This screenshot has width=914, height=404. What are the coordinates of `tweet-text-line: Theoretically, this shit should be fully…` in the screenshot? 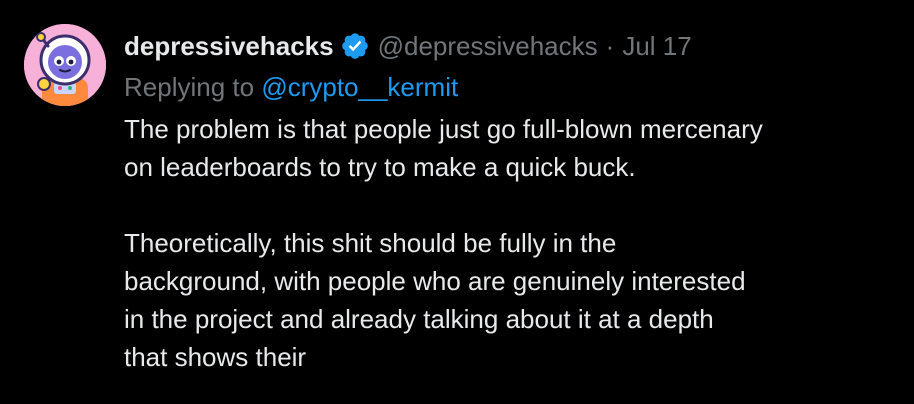 It's located at (370, 243).